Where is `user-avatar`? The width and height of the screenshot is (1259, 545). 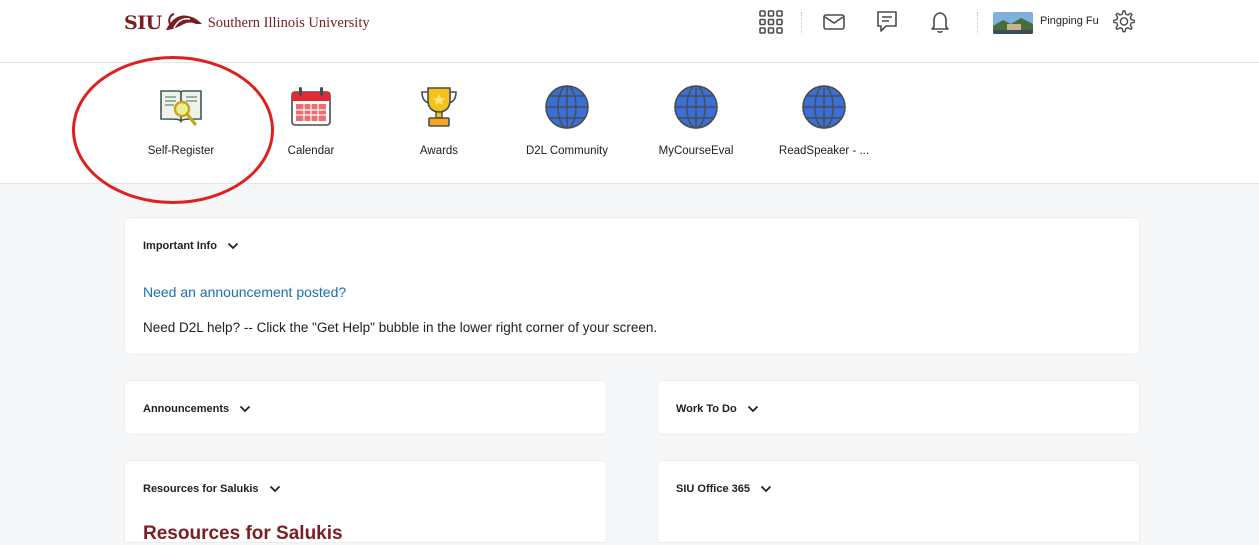 user-avatar is located at coordinates (1013, 23).